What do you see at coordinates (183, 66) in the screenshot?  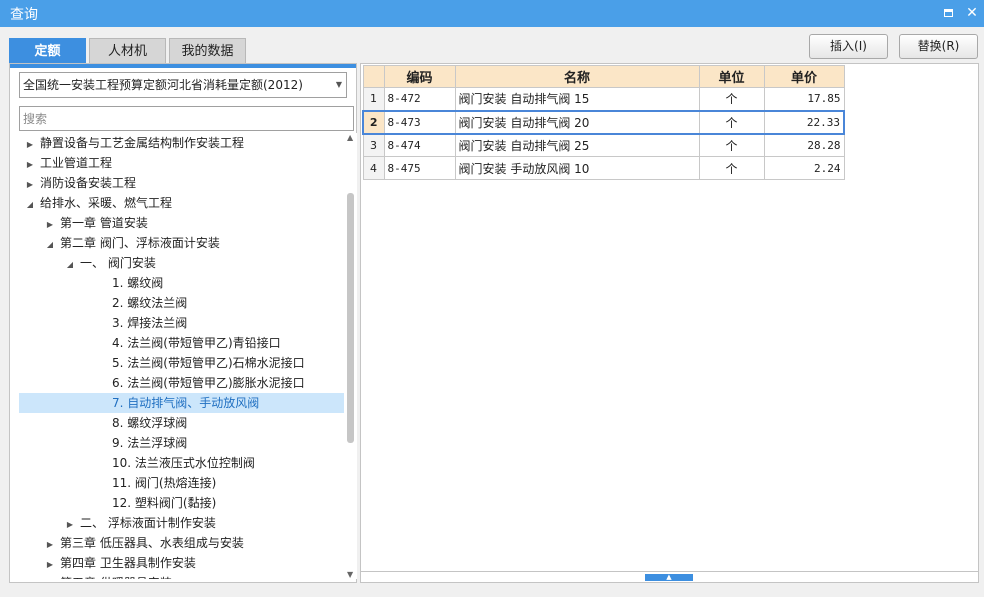 I see `panel-accent-strip` at bounding box center [183, 66].